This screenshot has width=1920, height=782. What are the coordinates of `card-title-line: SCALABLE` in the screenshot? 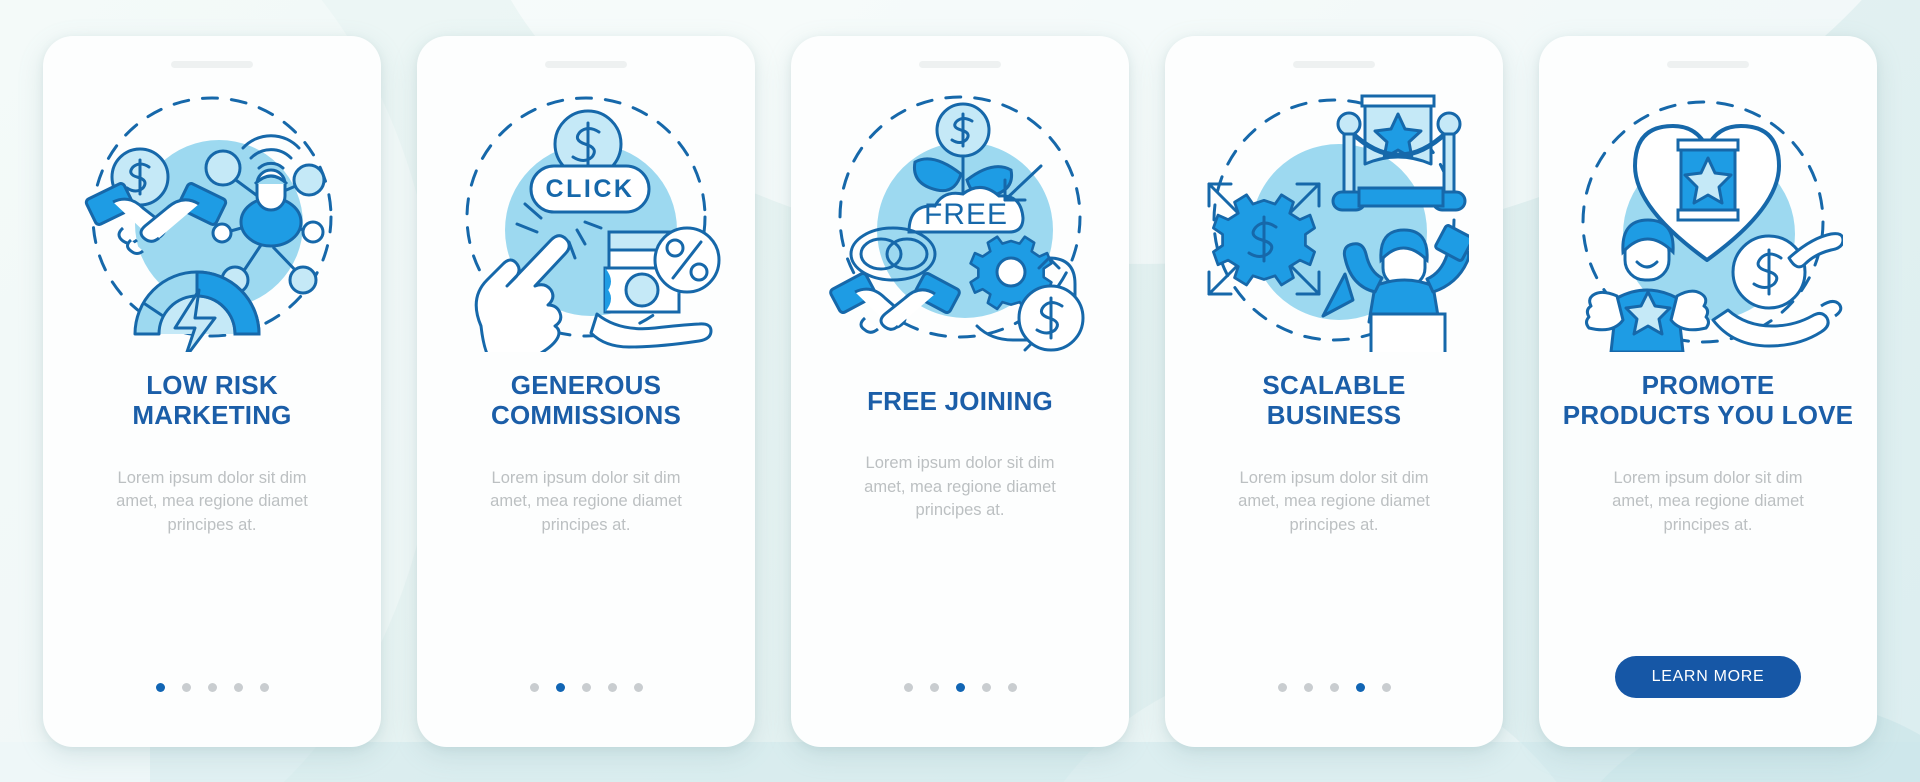 It's located at (1334, 384).